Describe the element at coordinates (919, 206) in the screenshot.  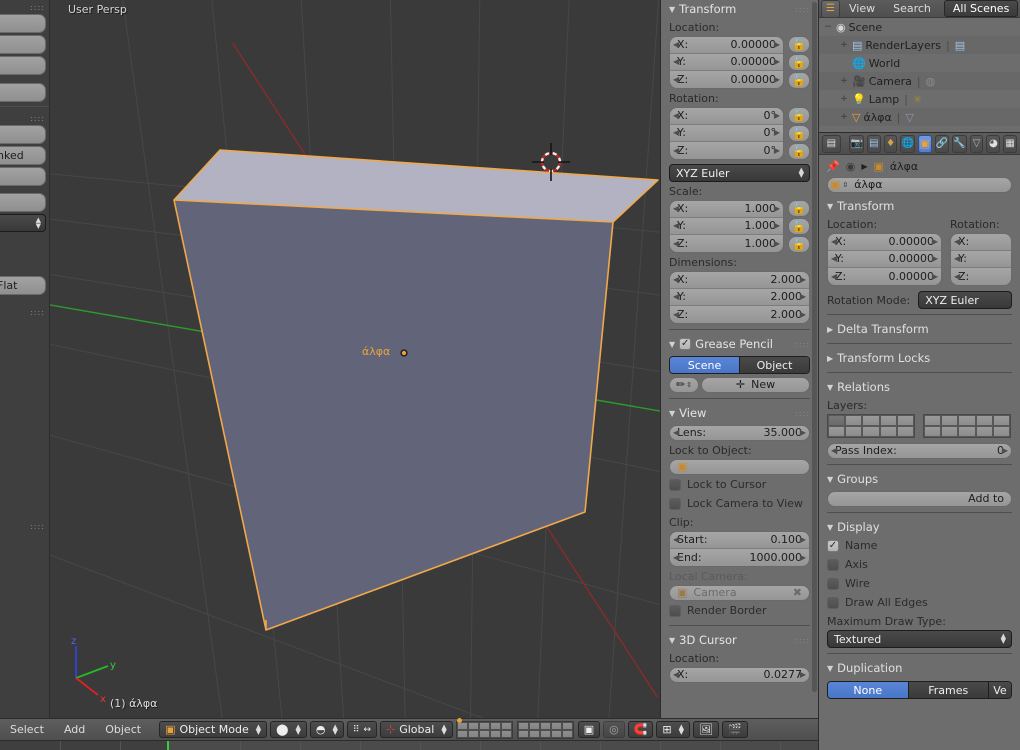
I see `panel-header-object-transform: ▼ Transform` at that location.